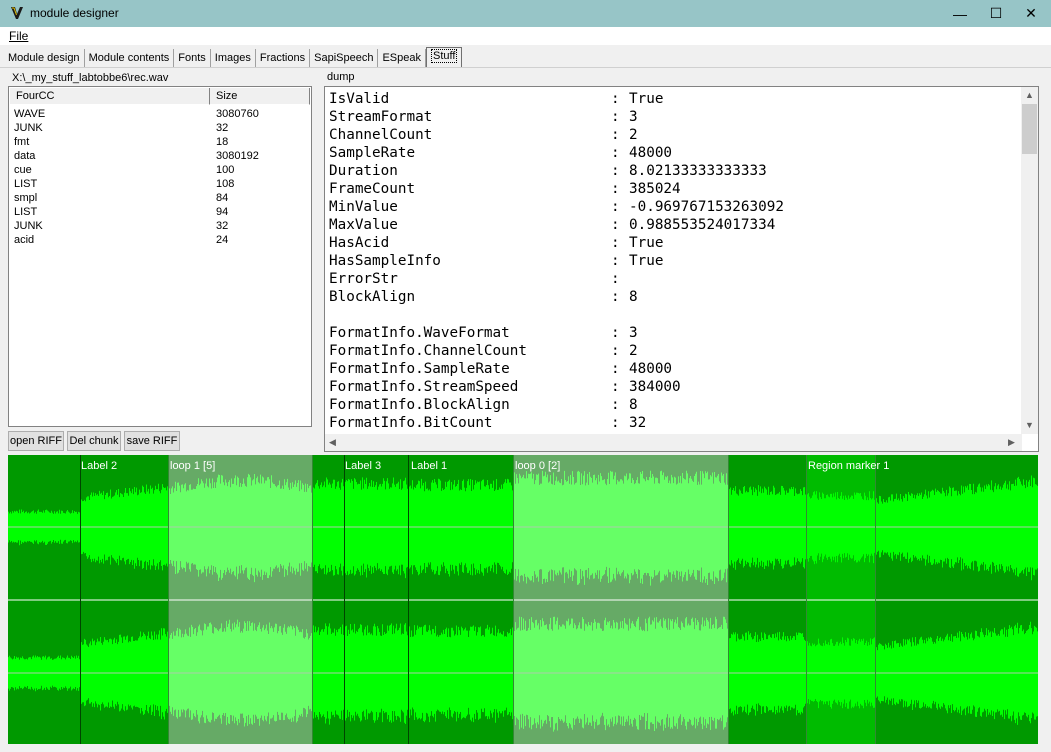 This screenshot has height=752, width=1051. What do you see at coordinates (222, 128) in the screenshot?
I see `chunk-size: 32` at bounding box center [222, 128].